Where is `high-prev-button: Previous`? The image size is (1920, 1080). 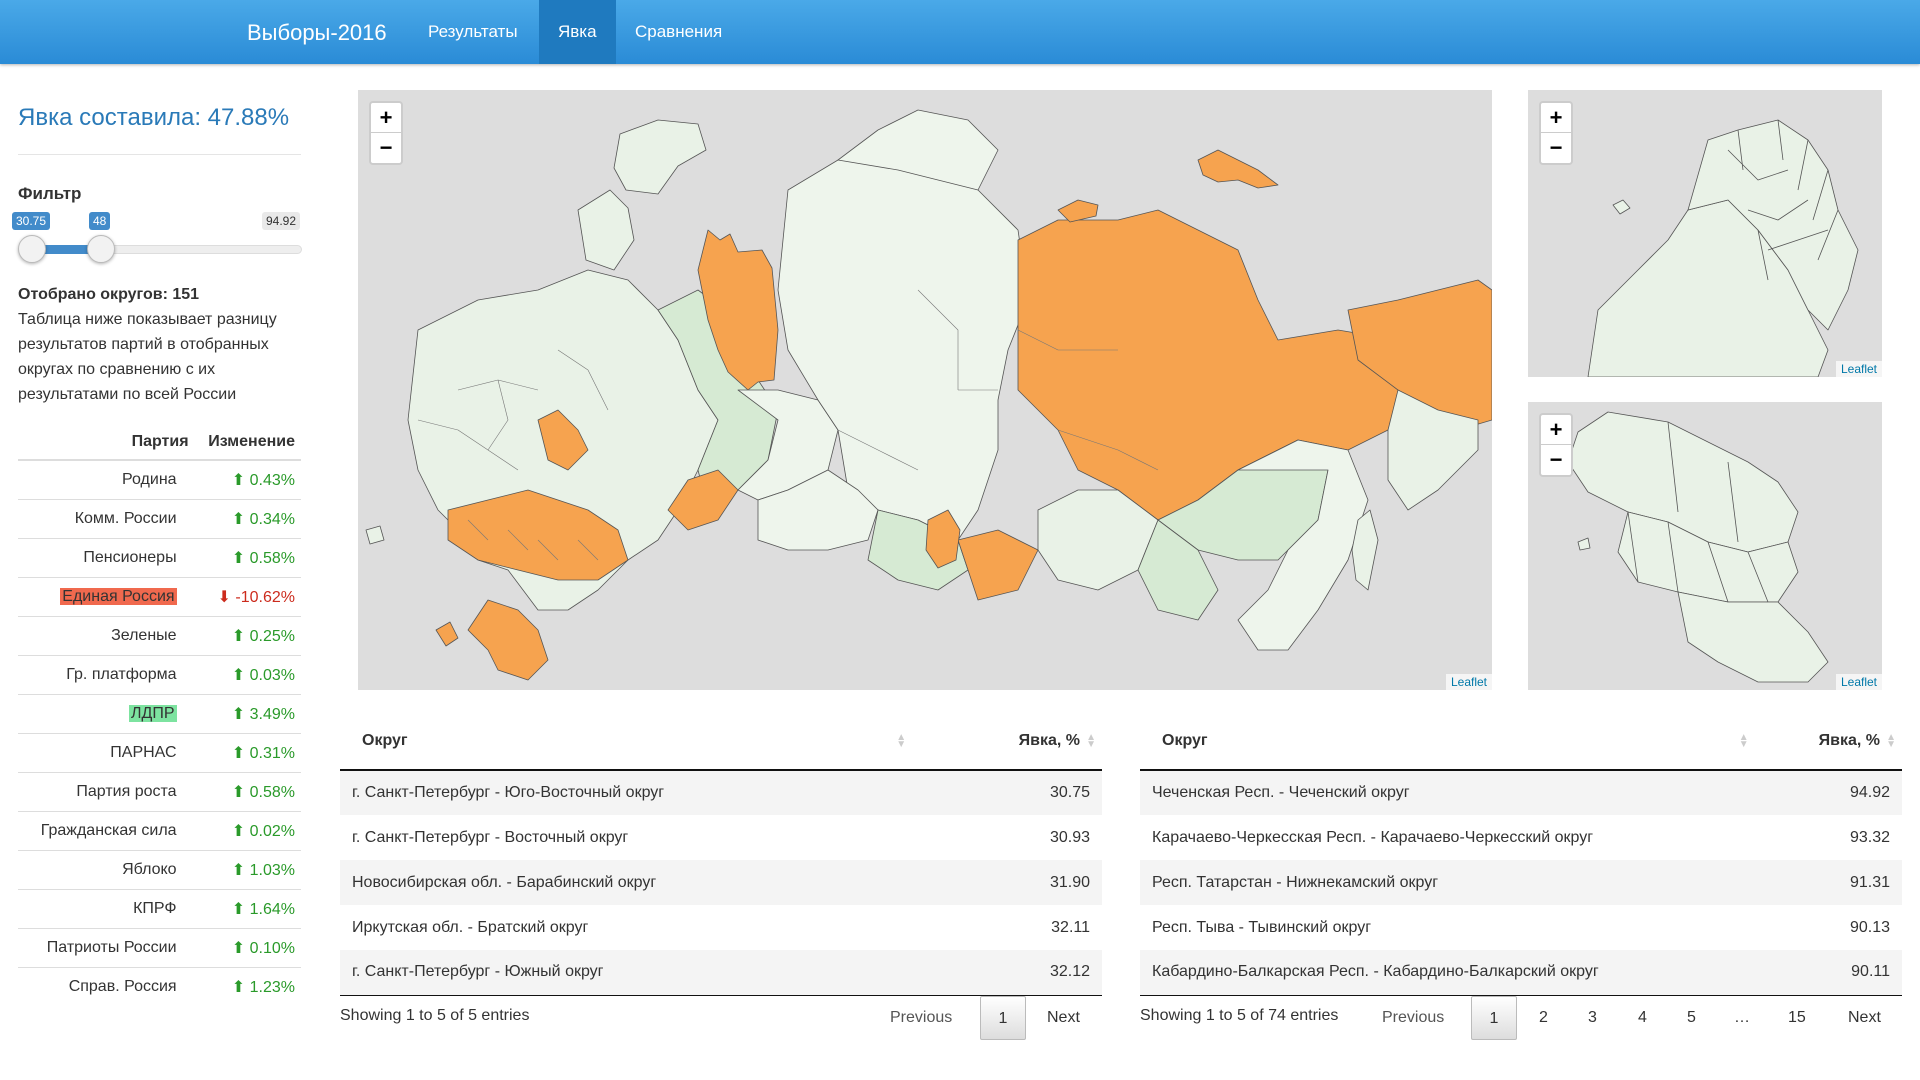
high-prev-button: Previous is located at coordinates (1413, 1018).